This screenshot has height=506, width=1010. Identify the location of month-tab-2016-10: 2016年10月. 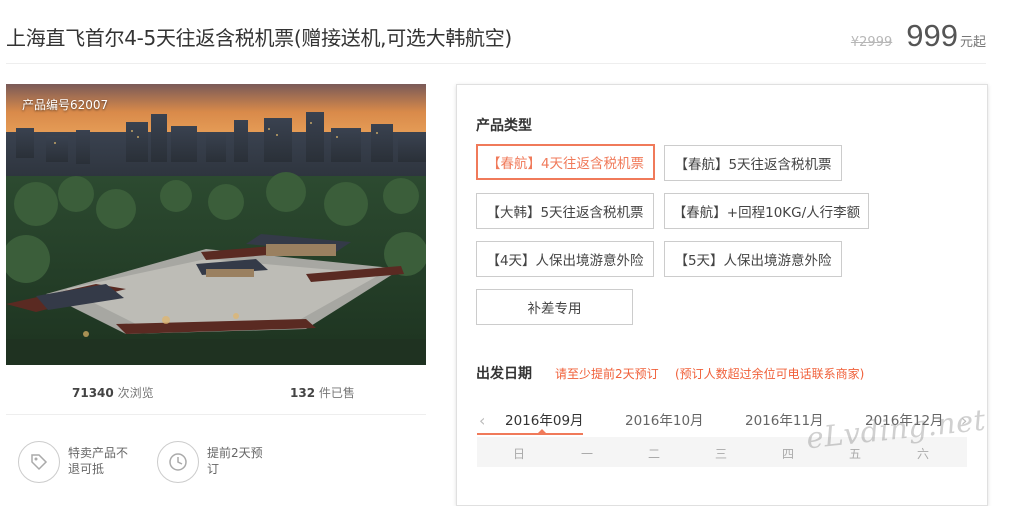
(664, 419).